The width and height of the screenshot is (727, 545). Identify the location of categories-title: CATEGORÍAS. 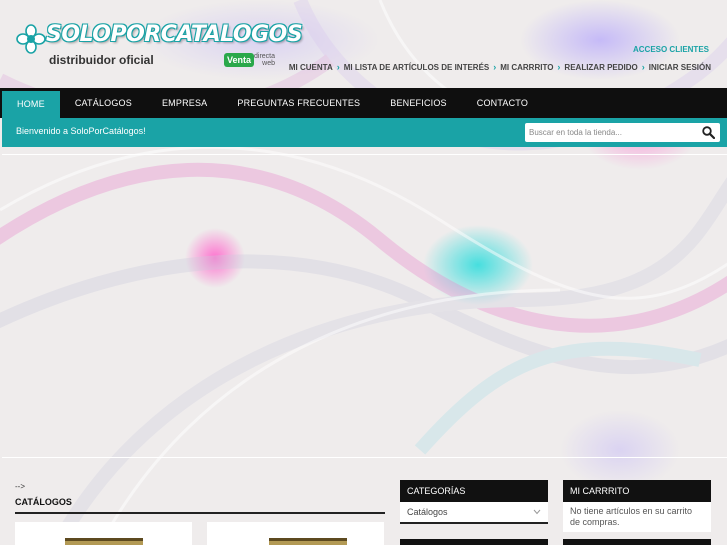
(474, 491).